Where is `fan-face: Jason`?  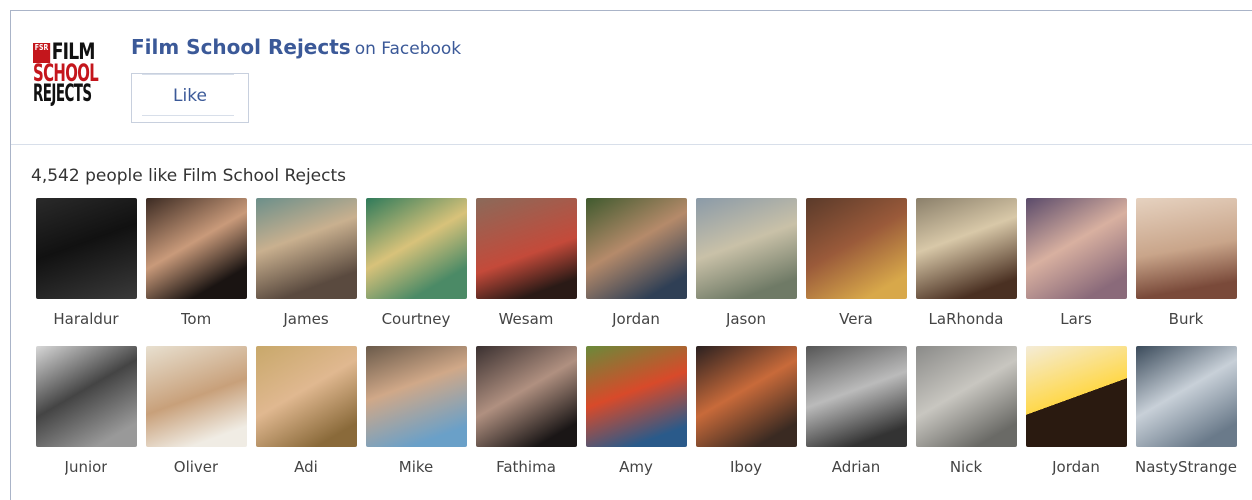
fan-face: Jason is located at coordinates (746, 272).